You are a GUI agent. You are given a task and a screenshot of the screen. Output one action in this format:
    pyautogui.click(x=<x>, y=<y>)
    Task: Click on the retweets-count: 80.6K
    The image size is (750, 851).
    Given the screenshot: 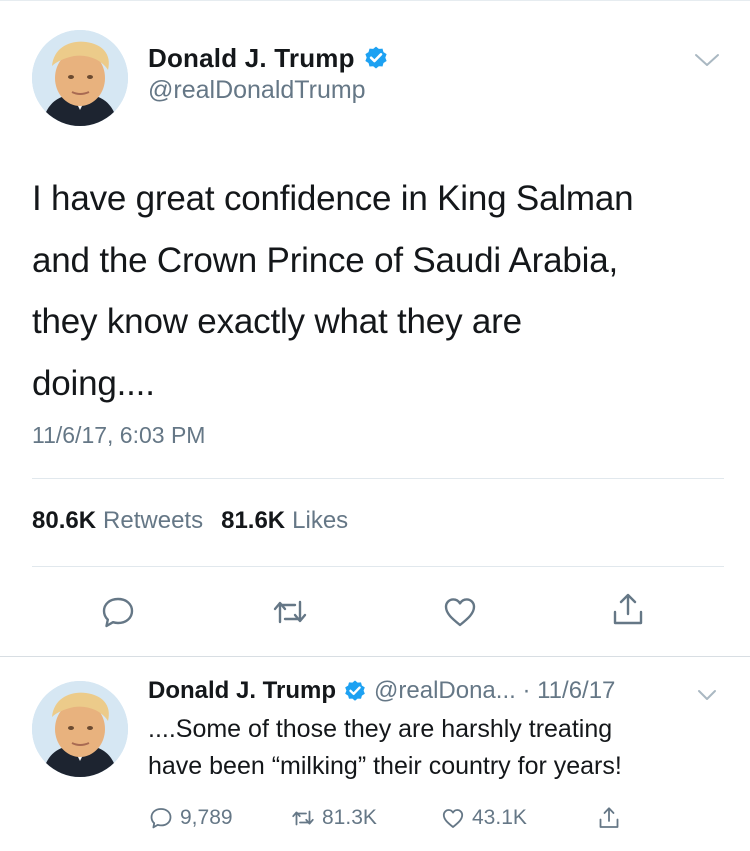 What is the action you would take?
    pyautogui.click(x=64, y=521)
    